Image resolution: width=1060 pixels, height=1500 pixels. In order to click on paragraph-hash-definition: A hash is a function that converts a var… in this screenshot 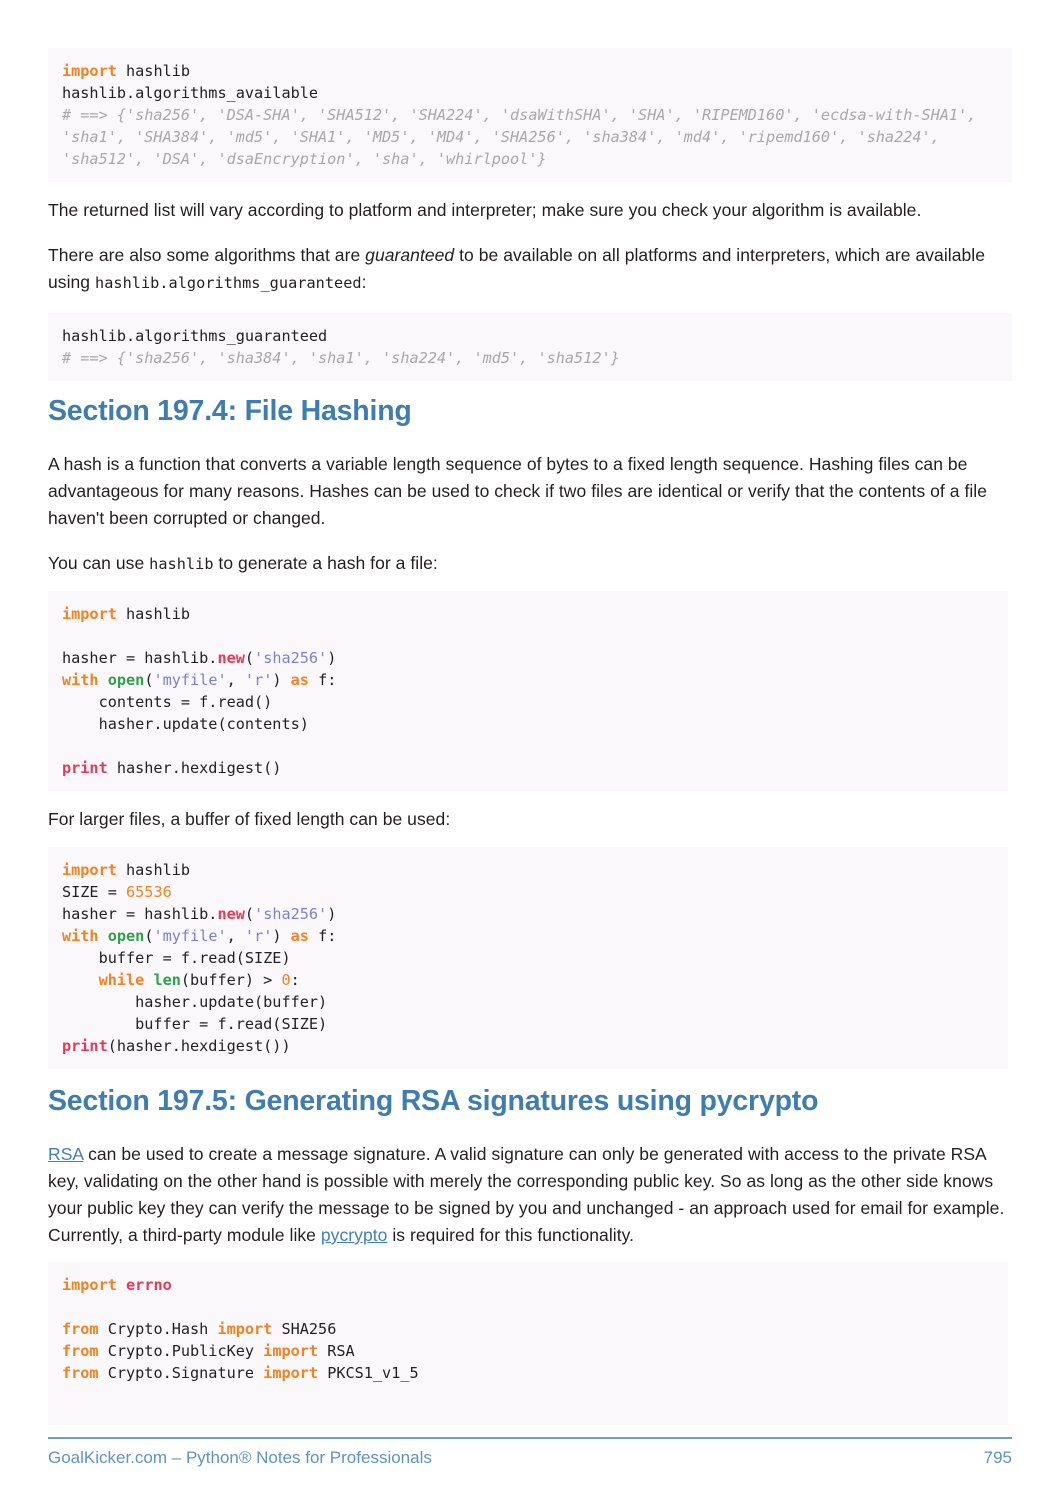, I will do `click(518, 491)`.